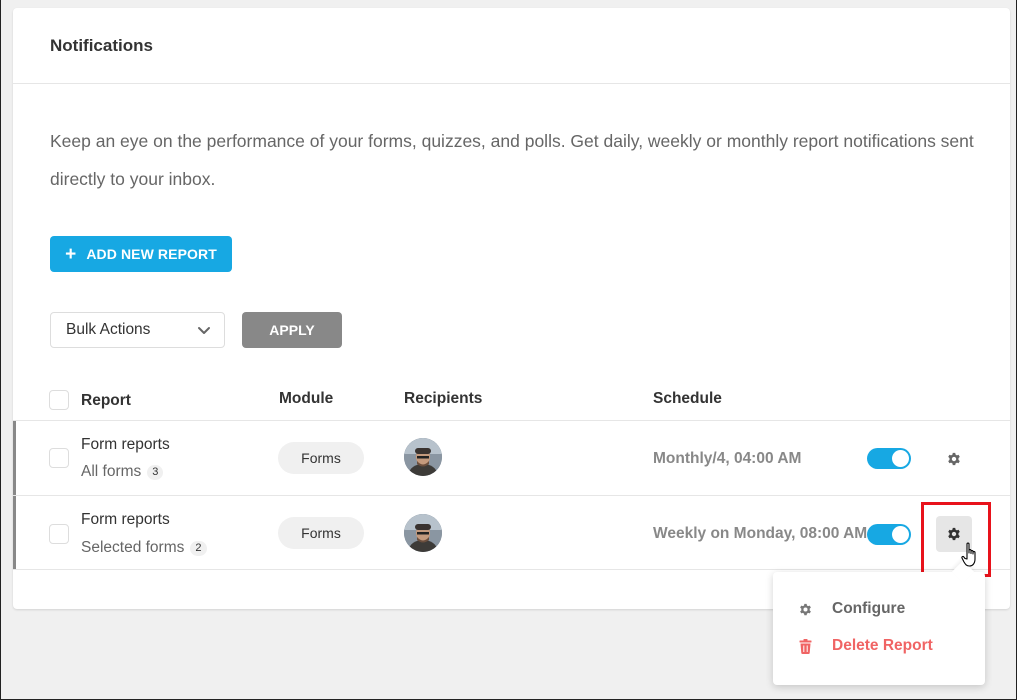  Describe the element at coordinates (760, 533) in the screenshot. I see `schedule-text: Weekly on Monday, 08:00 AM` at that location.